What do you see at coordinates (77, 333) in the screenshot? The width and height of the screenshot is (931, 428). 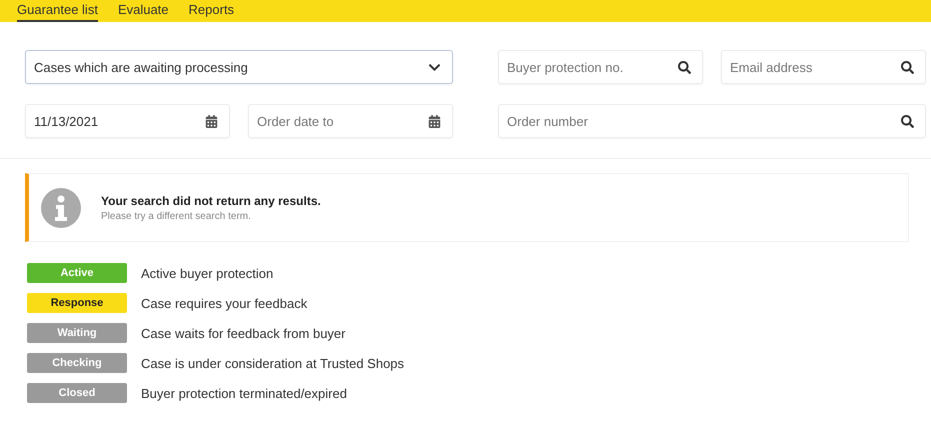 I see `status-badge: Waiting` at bounding box center [77, 333].